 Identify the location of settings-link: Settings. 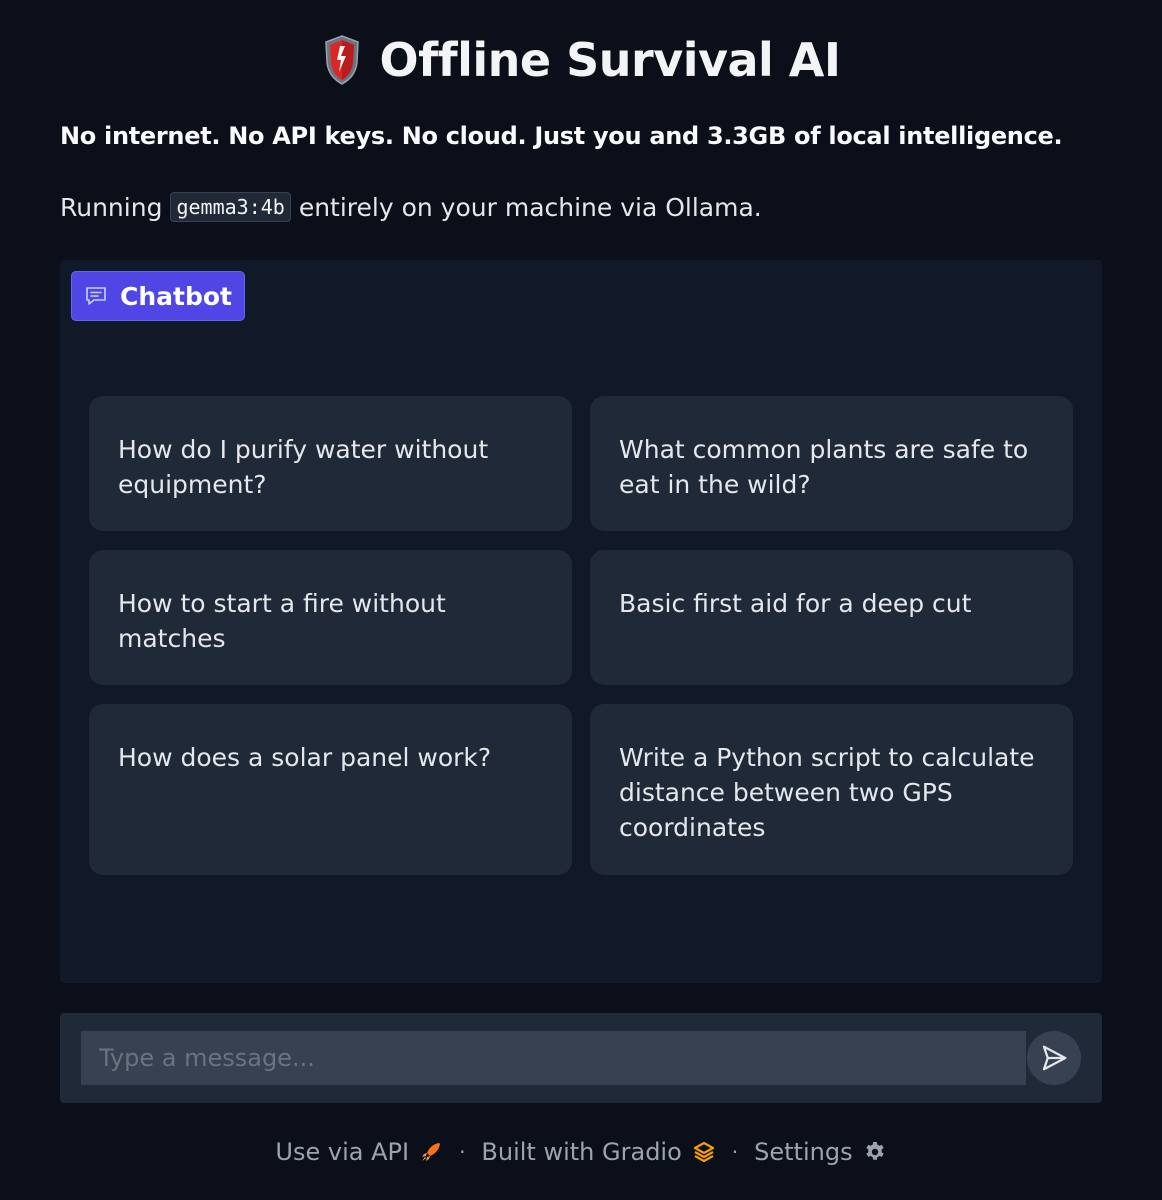
(820, 1152).